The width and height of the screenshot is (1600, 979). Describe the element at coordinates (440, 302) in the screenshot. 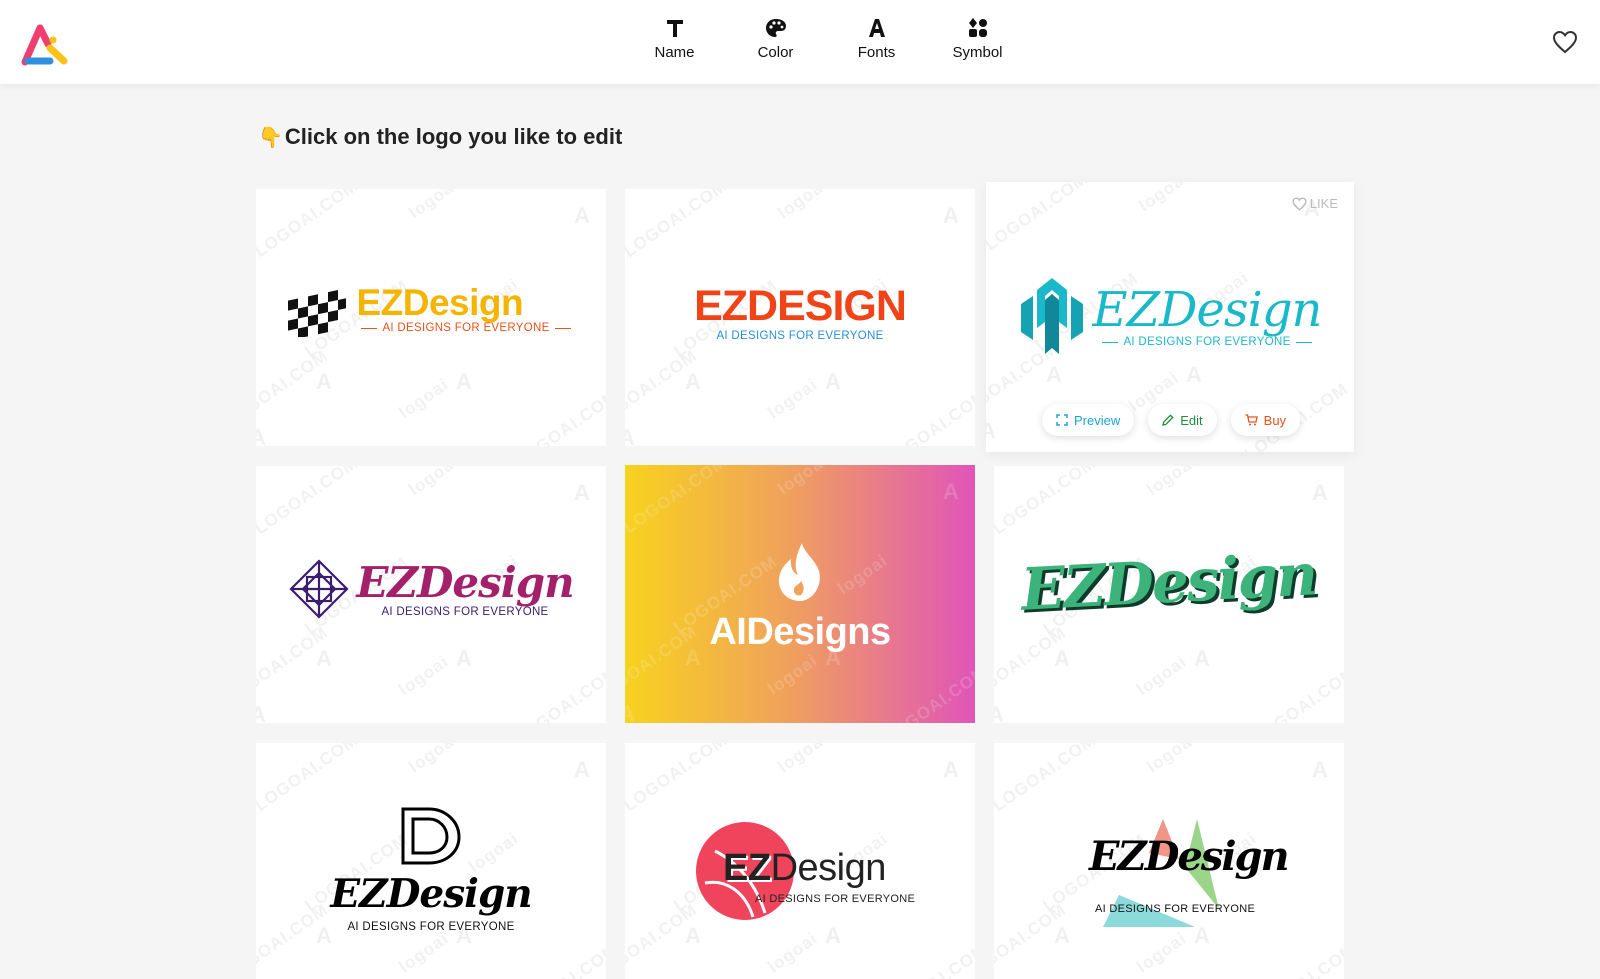

I see `logo-1-name: EZDesign` at that location.